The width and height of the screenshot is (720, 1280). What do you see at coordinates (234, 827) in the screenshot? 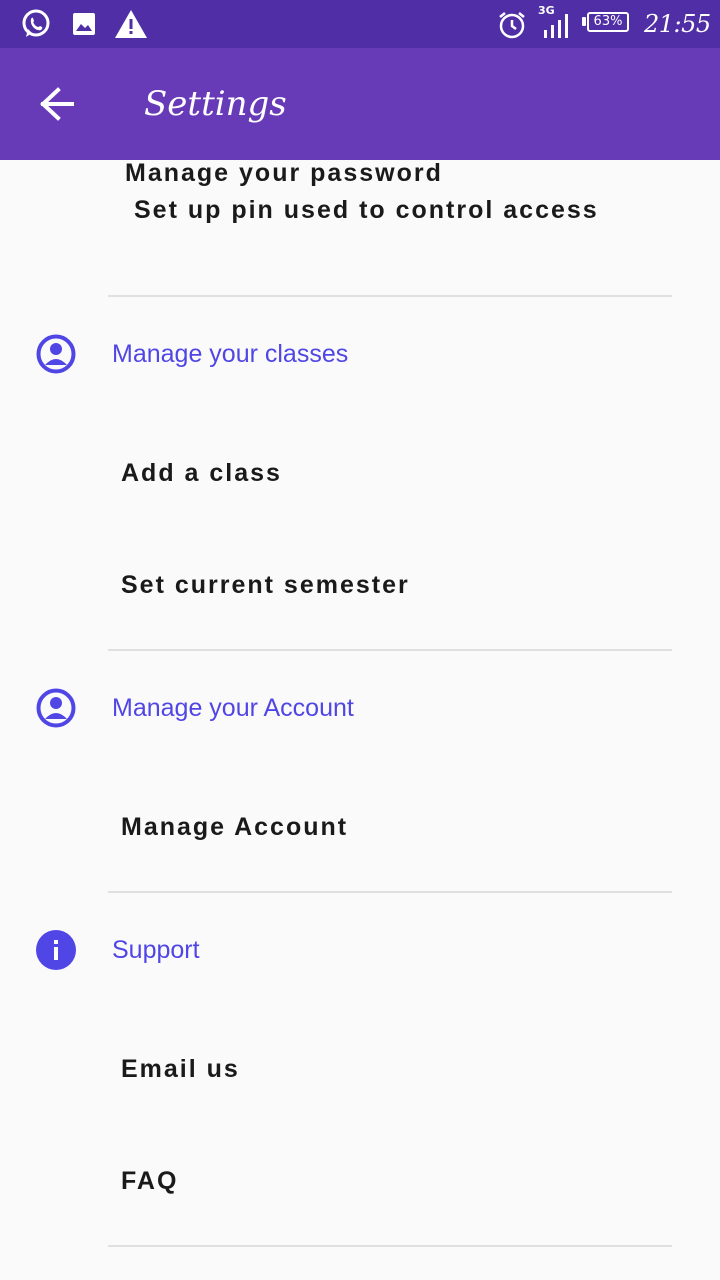
I see `manage-account-item: Manage Account` at bounding box center [234, 827].